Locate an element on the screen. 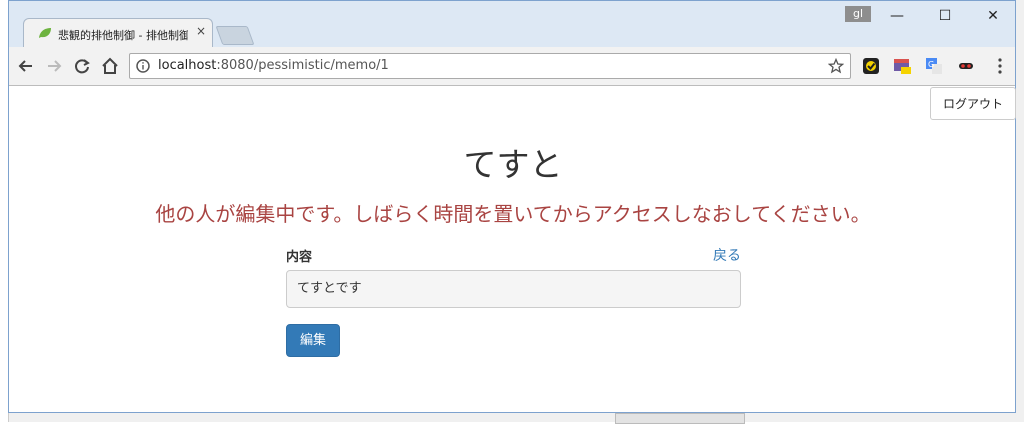 The height and width of the screenshot is (424, 1024). title-bar: 悲観的排他制御 - 排他制御 × gl — ☐ ✕ is located at coordinates (512, 24).